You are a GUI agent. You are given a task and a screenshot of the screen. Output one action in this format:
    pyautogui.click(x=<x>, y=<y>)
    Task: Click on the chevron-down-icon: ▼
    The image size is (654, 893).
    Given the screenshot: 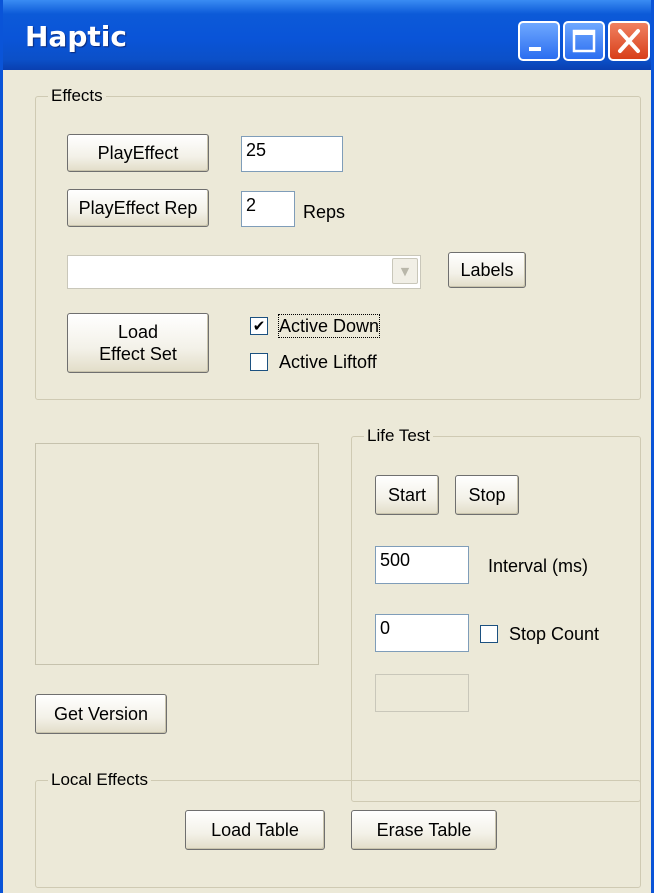 What is the action you would take?
    pyautogui.click(x=405, y=271)
    